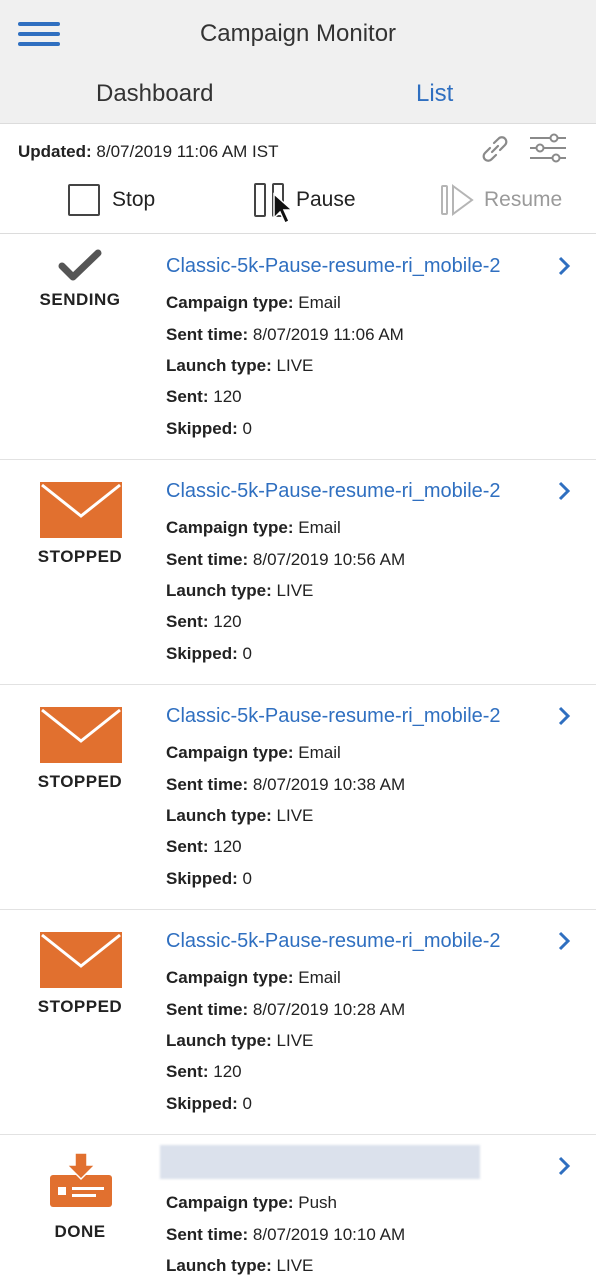 The height and width of the screenshot is (1279, 596). I want to click on resume-button: Resume, so click(501, 200).